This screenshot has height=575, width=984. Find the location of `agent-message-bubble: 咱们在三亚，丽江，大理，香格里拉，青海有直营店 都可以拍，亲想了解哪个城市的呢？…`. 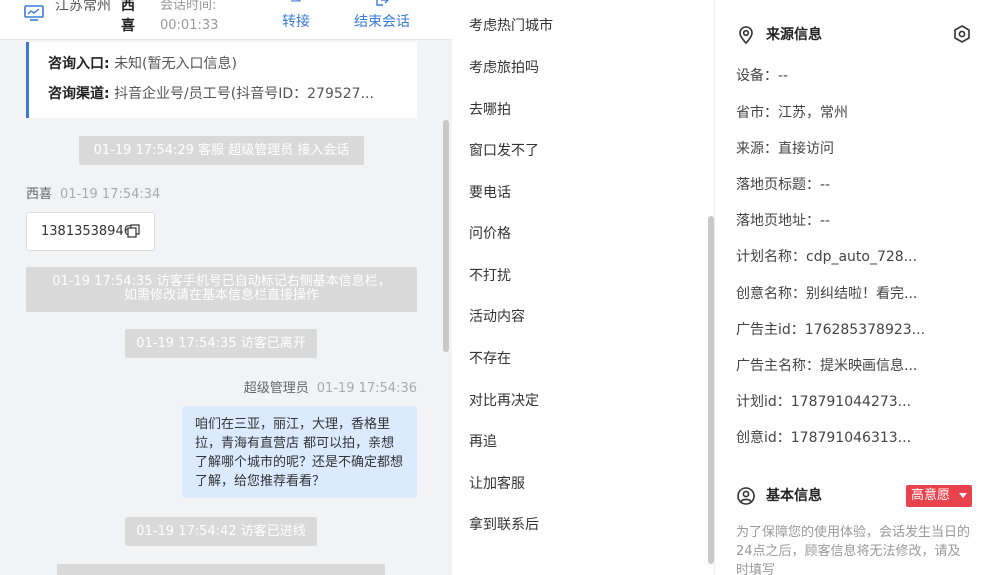

agent-message-bubble: 咱们在三亚，丽江，大理，香格里拉，青海有直营店 都可以拍，亲想了解哪个城市的呢？… is located at coordinates (299, 452).